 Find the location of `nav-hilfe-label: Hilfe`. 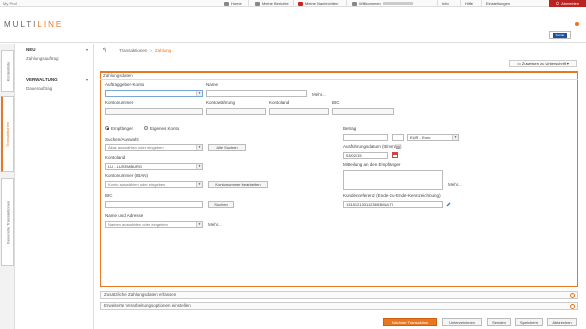

nav-hilfe-label: Hilfe is located at coordinates (469, 3).